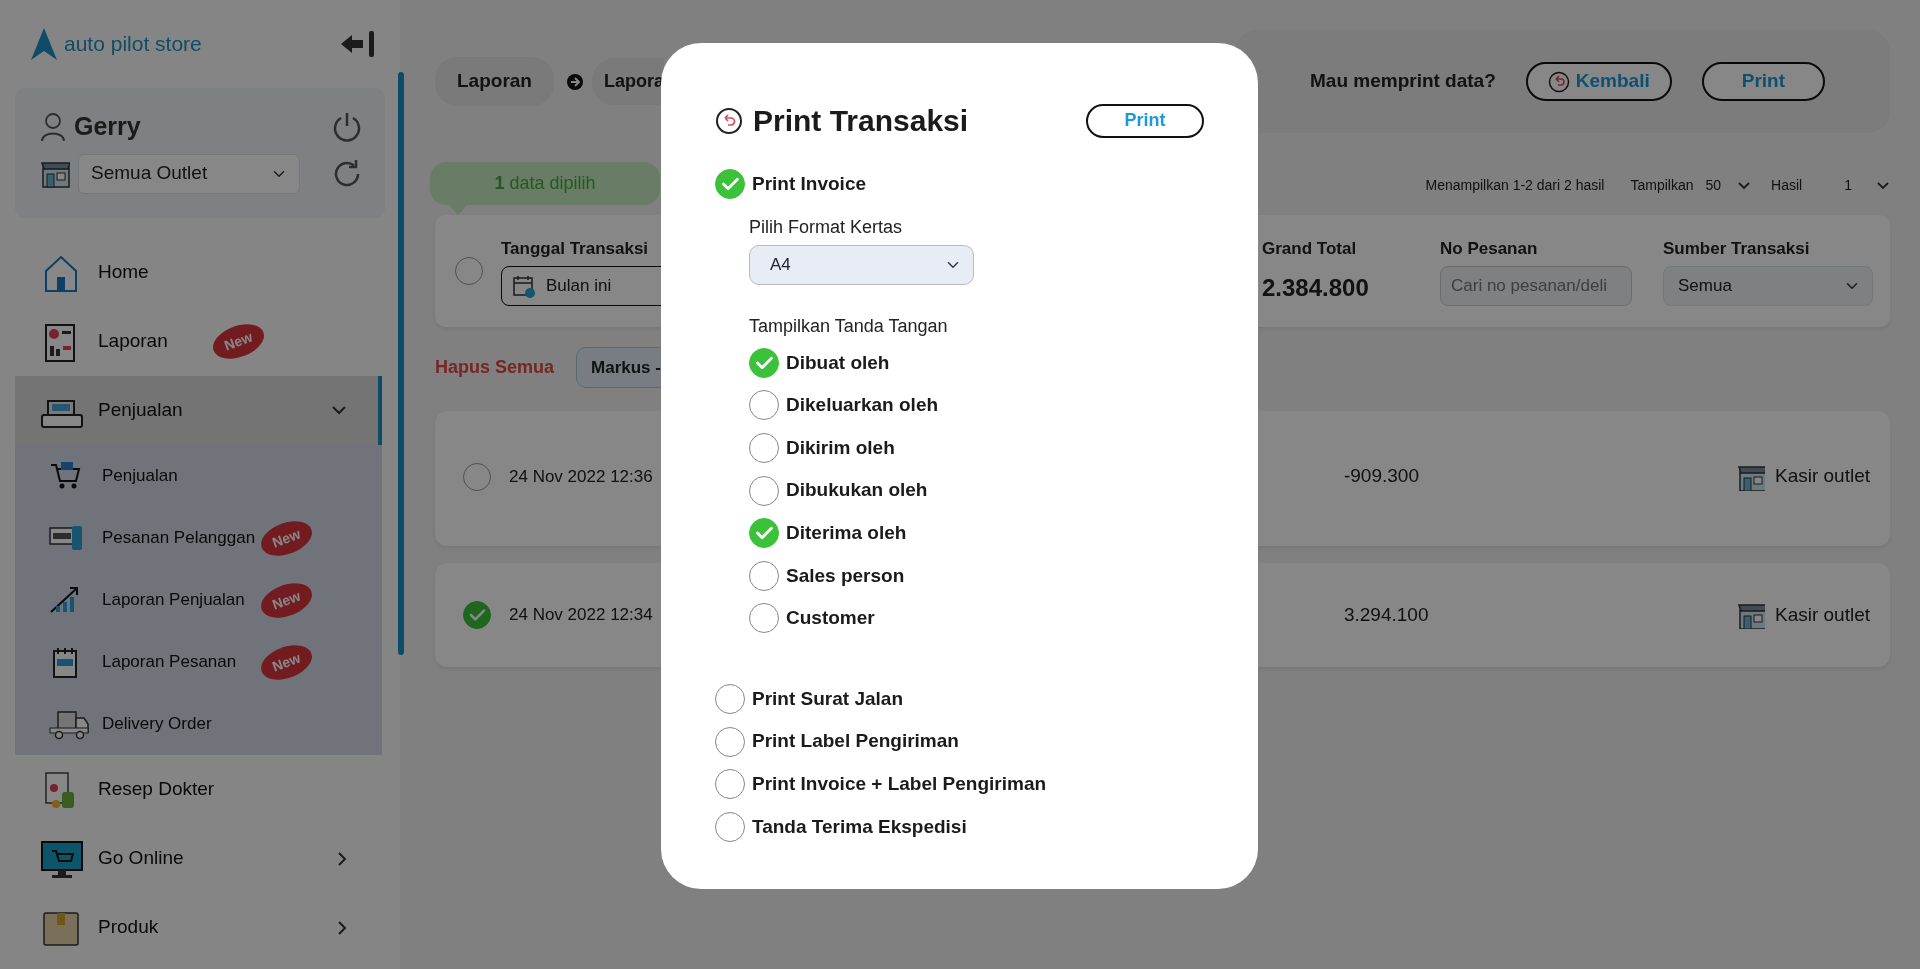 The image size is (1920, 969). Describe the element at coordinates (1787, 185) in the screenshot. I see `page-label: Hasil` at that location.